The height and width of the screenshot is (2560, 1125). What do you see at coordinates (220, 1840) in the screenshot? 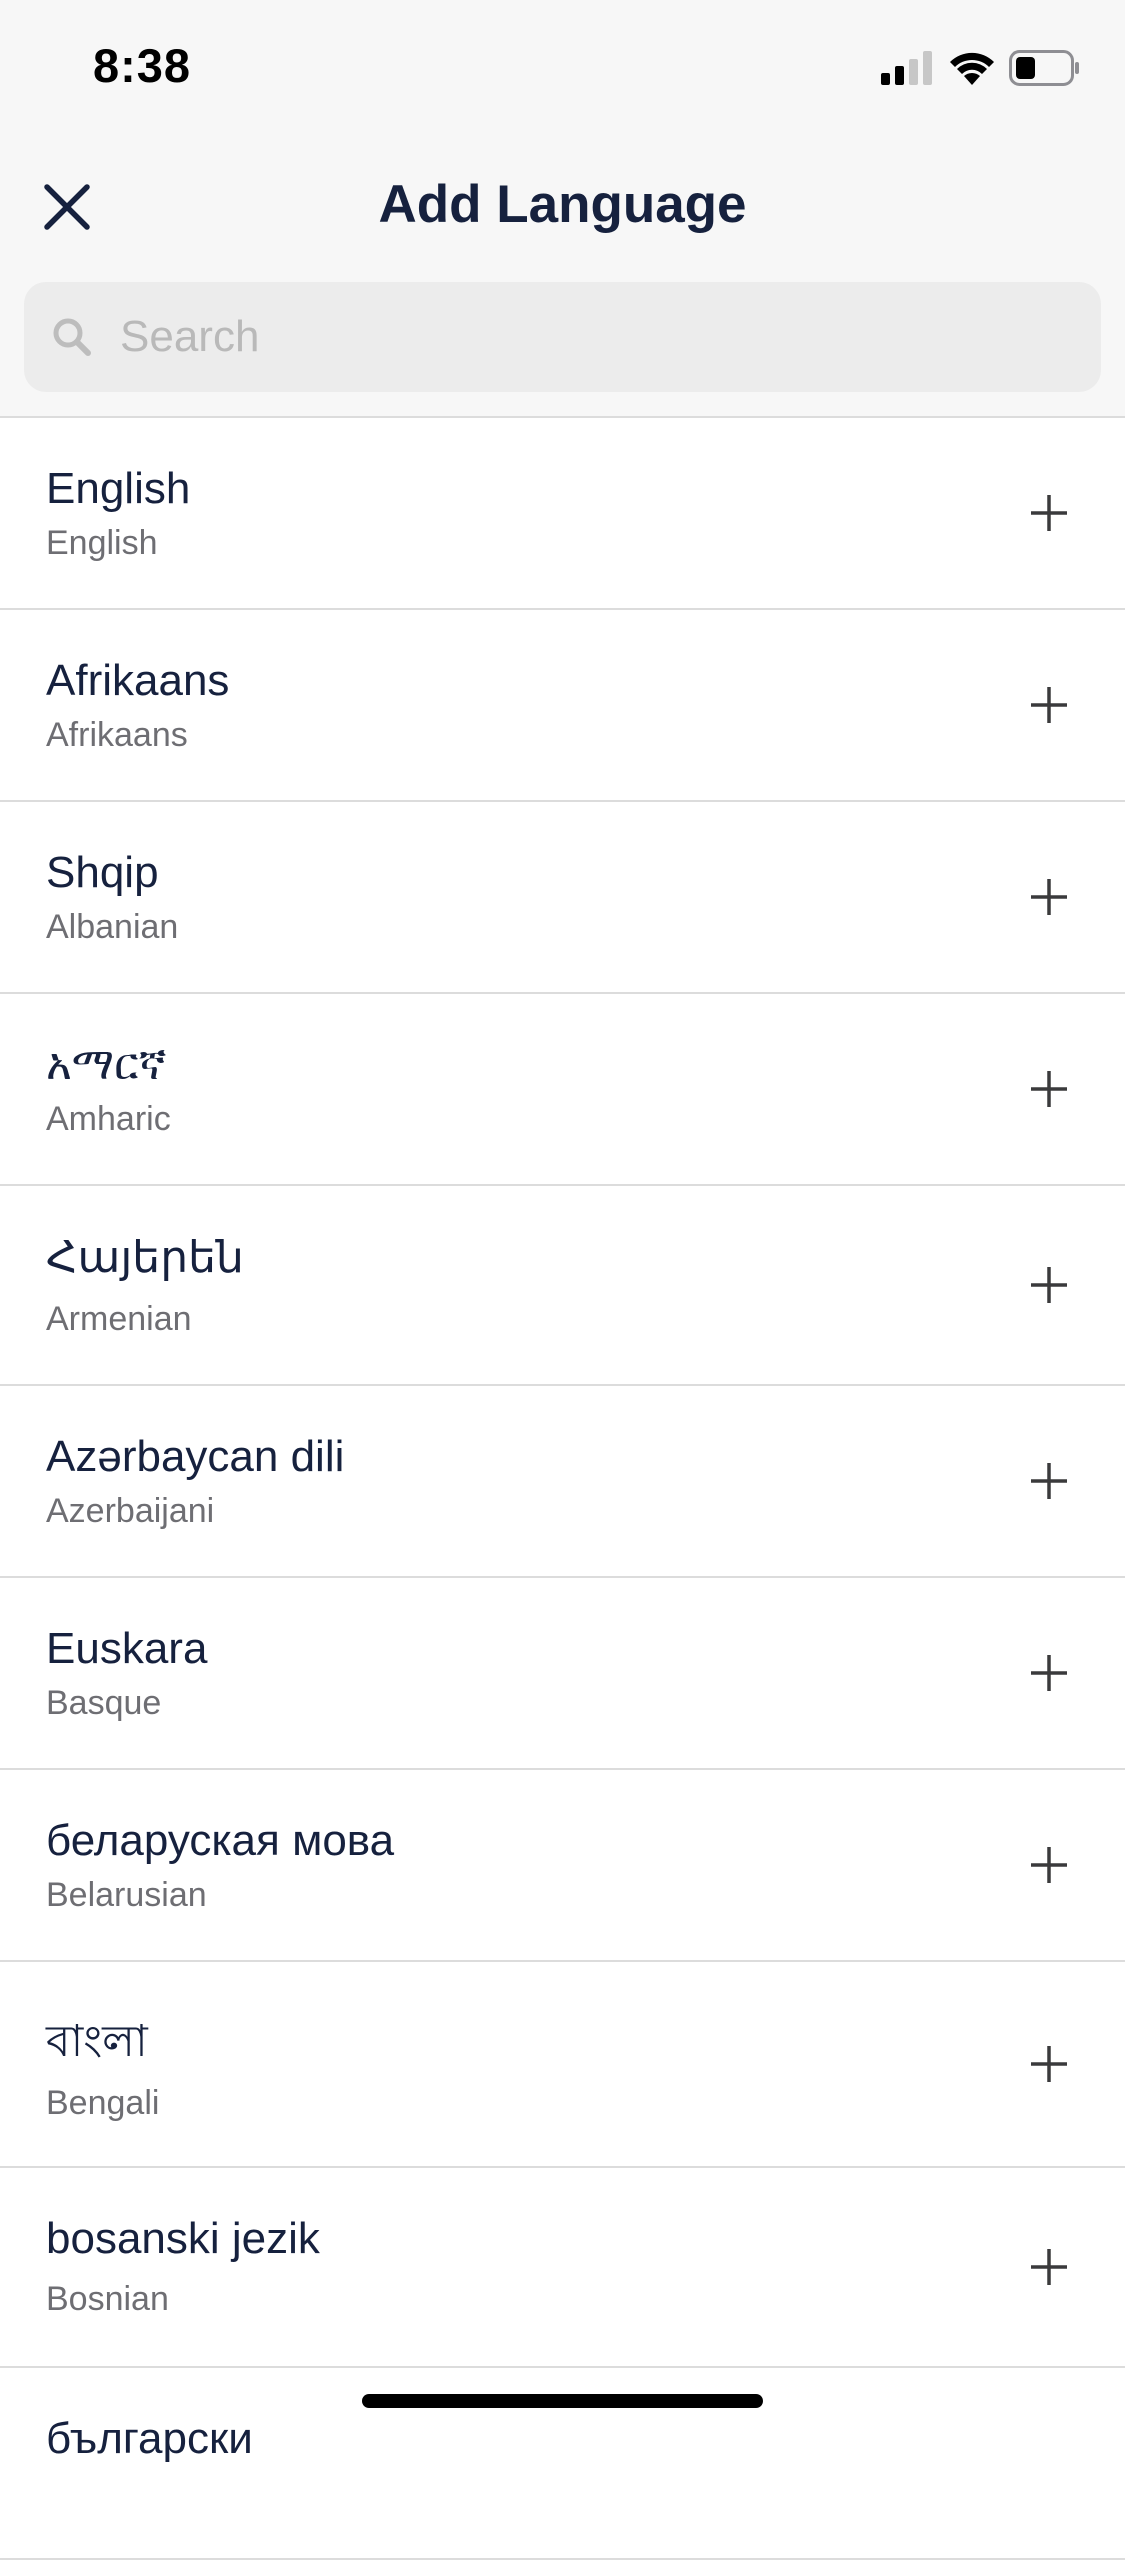
I see `language-native-name: беларуская мова` at bounding box center [220, 1840].